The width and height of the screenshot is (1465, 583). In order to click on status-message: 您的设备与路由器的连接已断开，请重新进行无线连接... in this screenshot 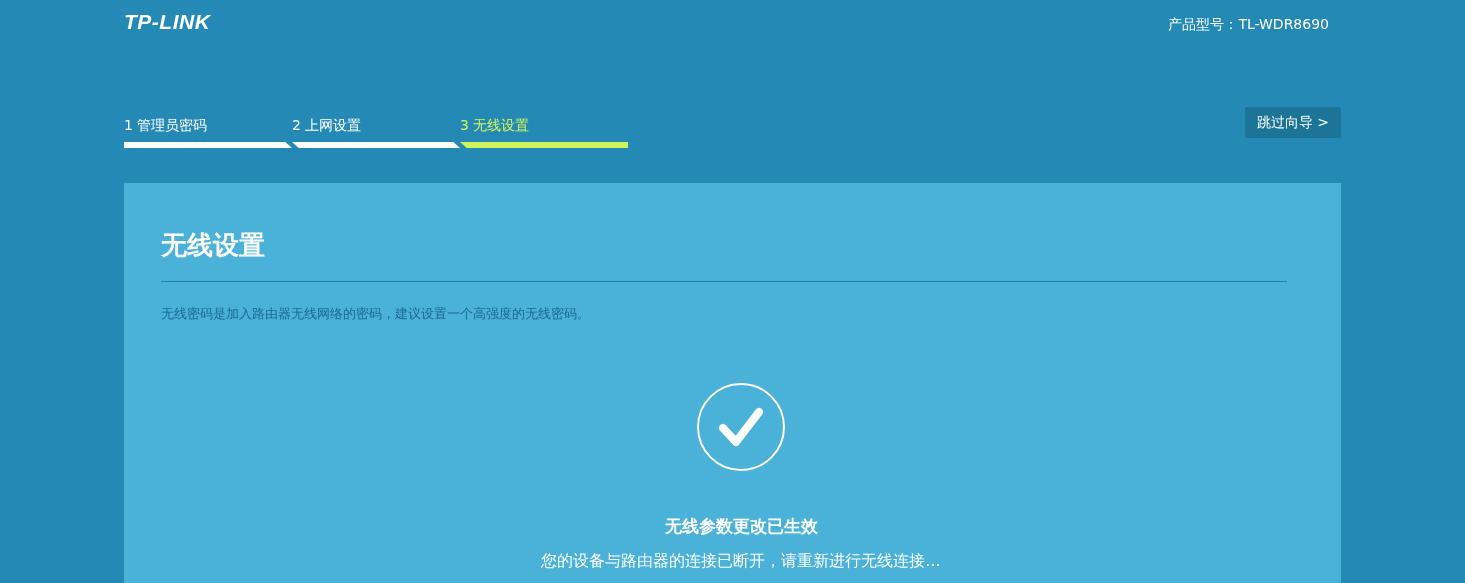, I will do `click(741, 561)`.